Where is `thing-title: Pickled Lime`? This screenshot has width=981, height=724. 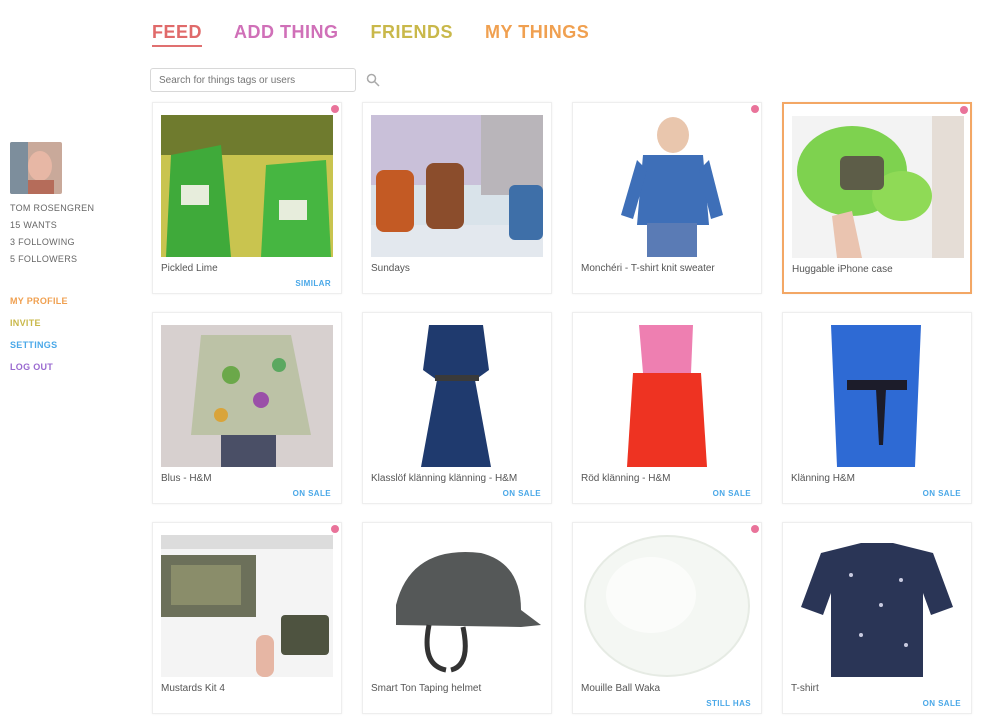 thing-title: Pickled Lime is located at coordinates (189, 268).